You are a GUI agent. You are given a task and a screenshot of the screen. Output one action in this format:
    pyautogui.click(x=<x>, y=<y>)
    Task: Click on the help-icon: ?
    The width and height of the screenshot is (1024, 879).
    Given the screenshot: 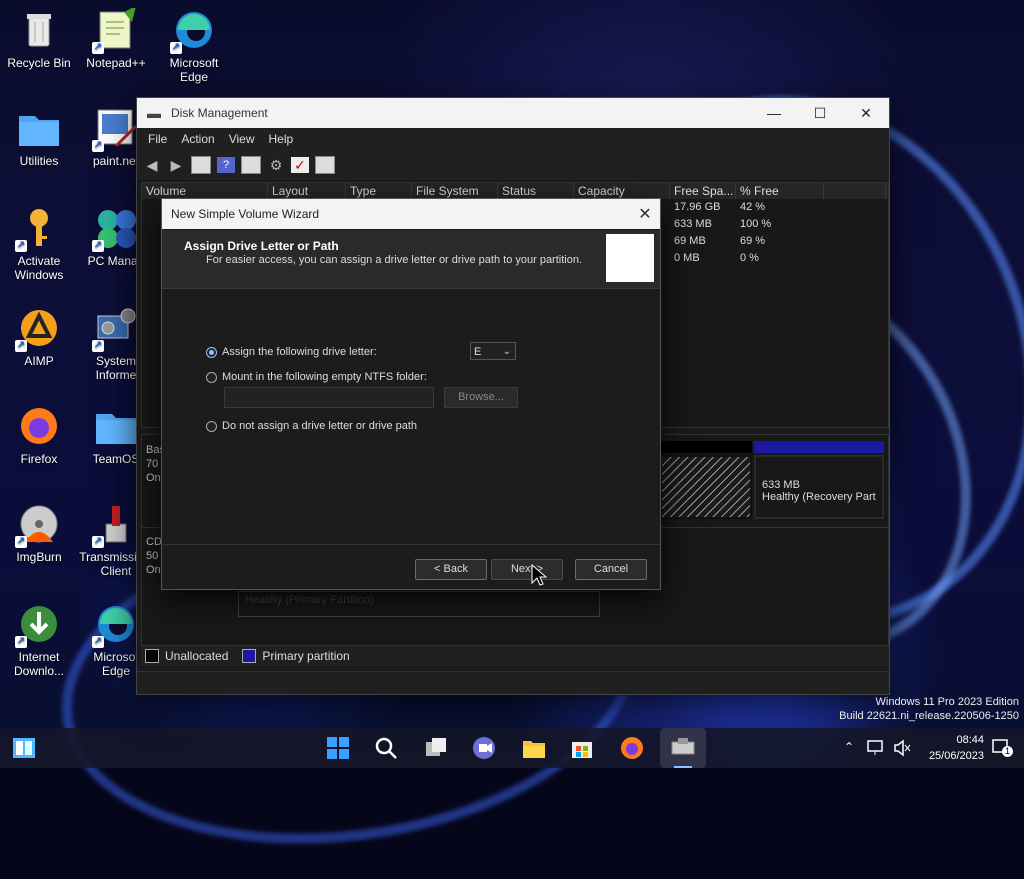 What is the action you would take?
    pyautogui.click(x=226, y=165)
    